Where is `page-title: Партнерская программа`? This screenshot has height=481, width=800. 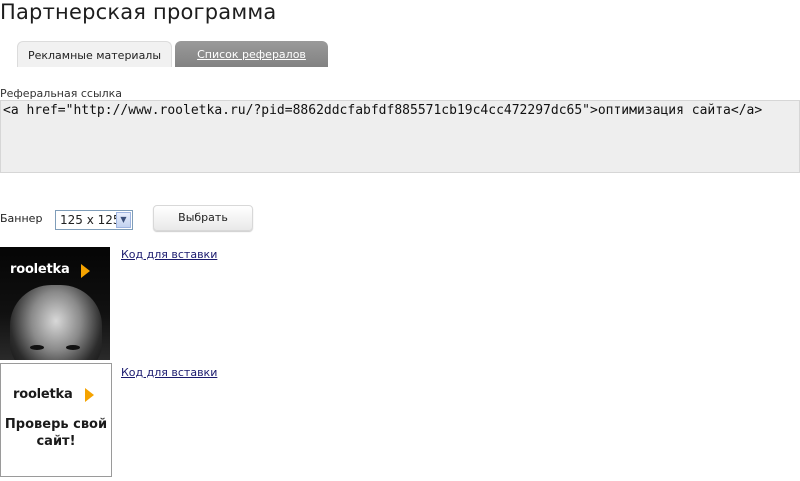
page-title: Партнерская программа is located at coordinates (138, 12).